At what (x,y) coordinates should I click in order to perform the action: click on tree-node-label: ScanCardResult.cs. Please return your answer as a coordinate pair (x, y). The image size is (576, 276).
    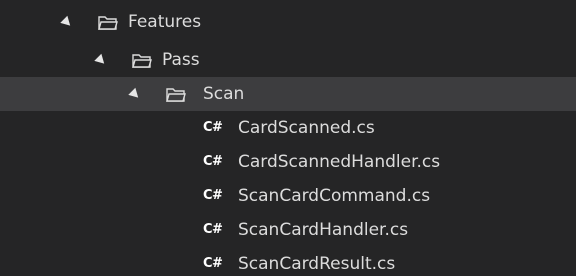
    Looking at the image, I should click on (317, 264).